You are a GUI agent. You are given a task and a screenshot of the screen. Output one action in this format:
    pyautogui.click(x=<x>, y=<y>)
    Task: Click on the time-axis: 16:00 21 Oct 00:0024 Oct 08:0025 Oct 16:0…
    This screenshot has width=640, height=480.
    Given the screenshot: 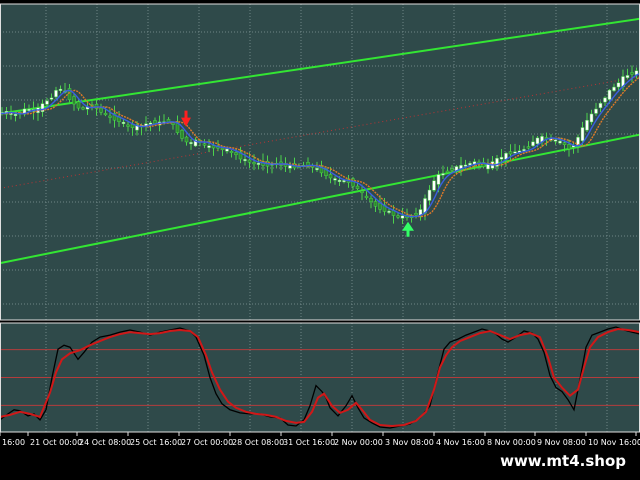 What is the action you would take?
    pyautogui.click(x=320, y=439)
    